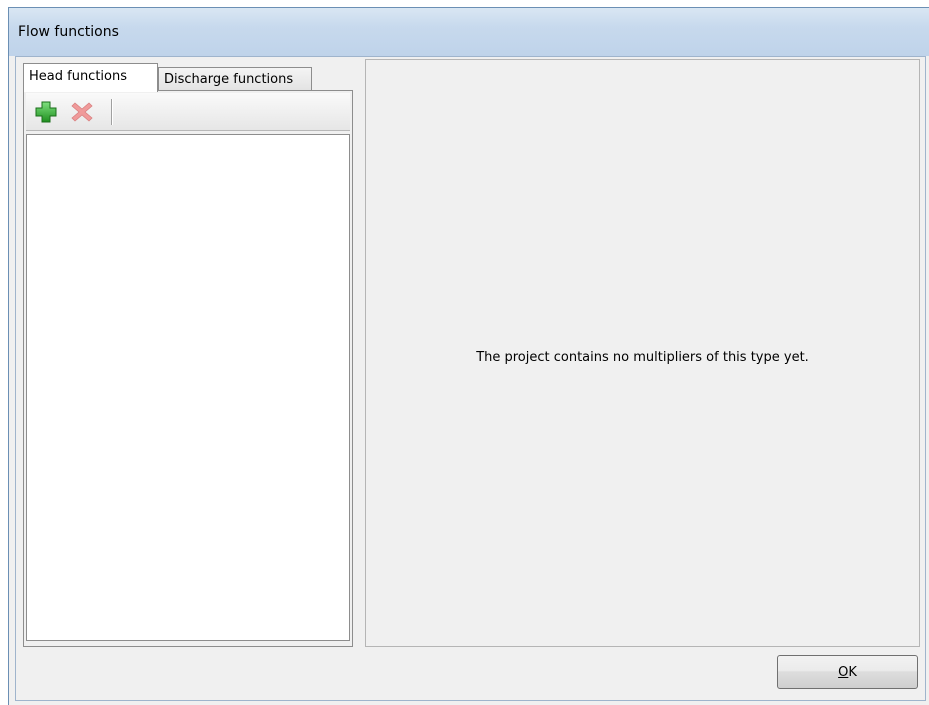  I want to click on ok-mnemonic: O, so click(843, 672).